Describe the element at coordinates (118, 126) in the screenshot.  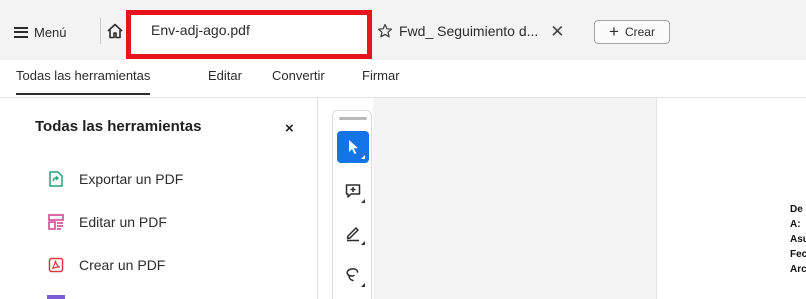
I see `panel-title: Todas las herramientas` at that location.